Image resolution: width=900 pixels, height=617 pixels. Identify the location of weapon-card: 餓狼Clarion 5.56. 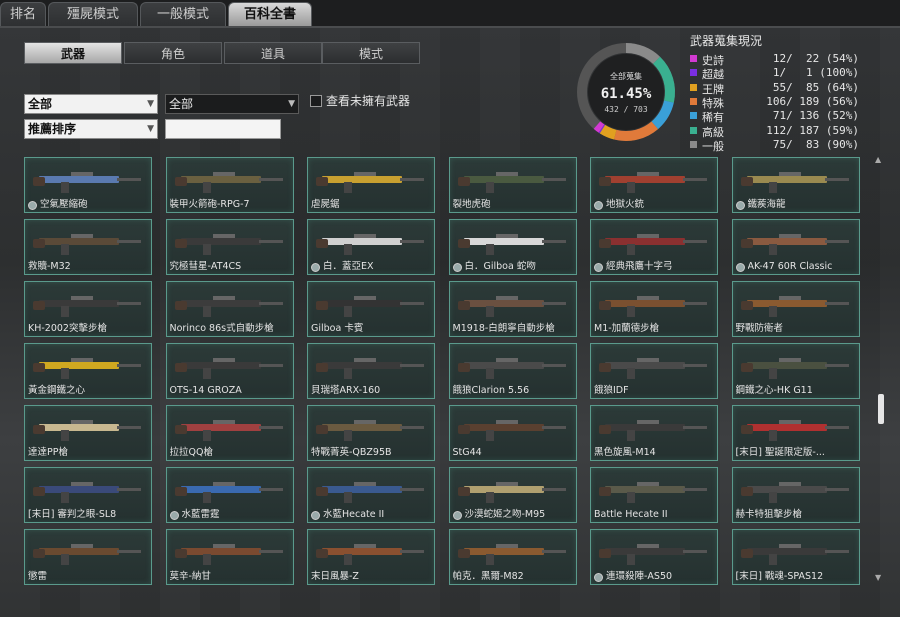
(512, 371).